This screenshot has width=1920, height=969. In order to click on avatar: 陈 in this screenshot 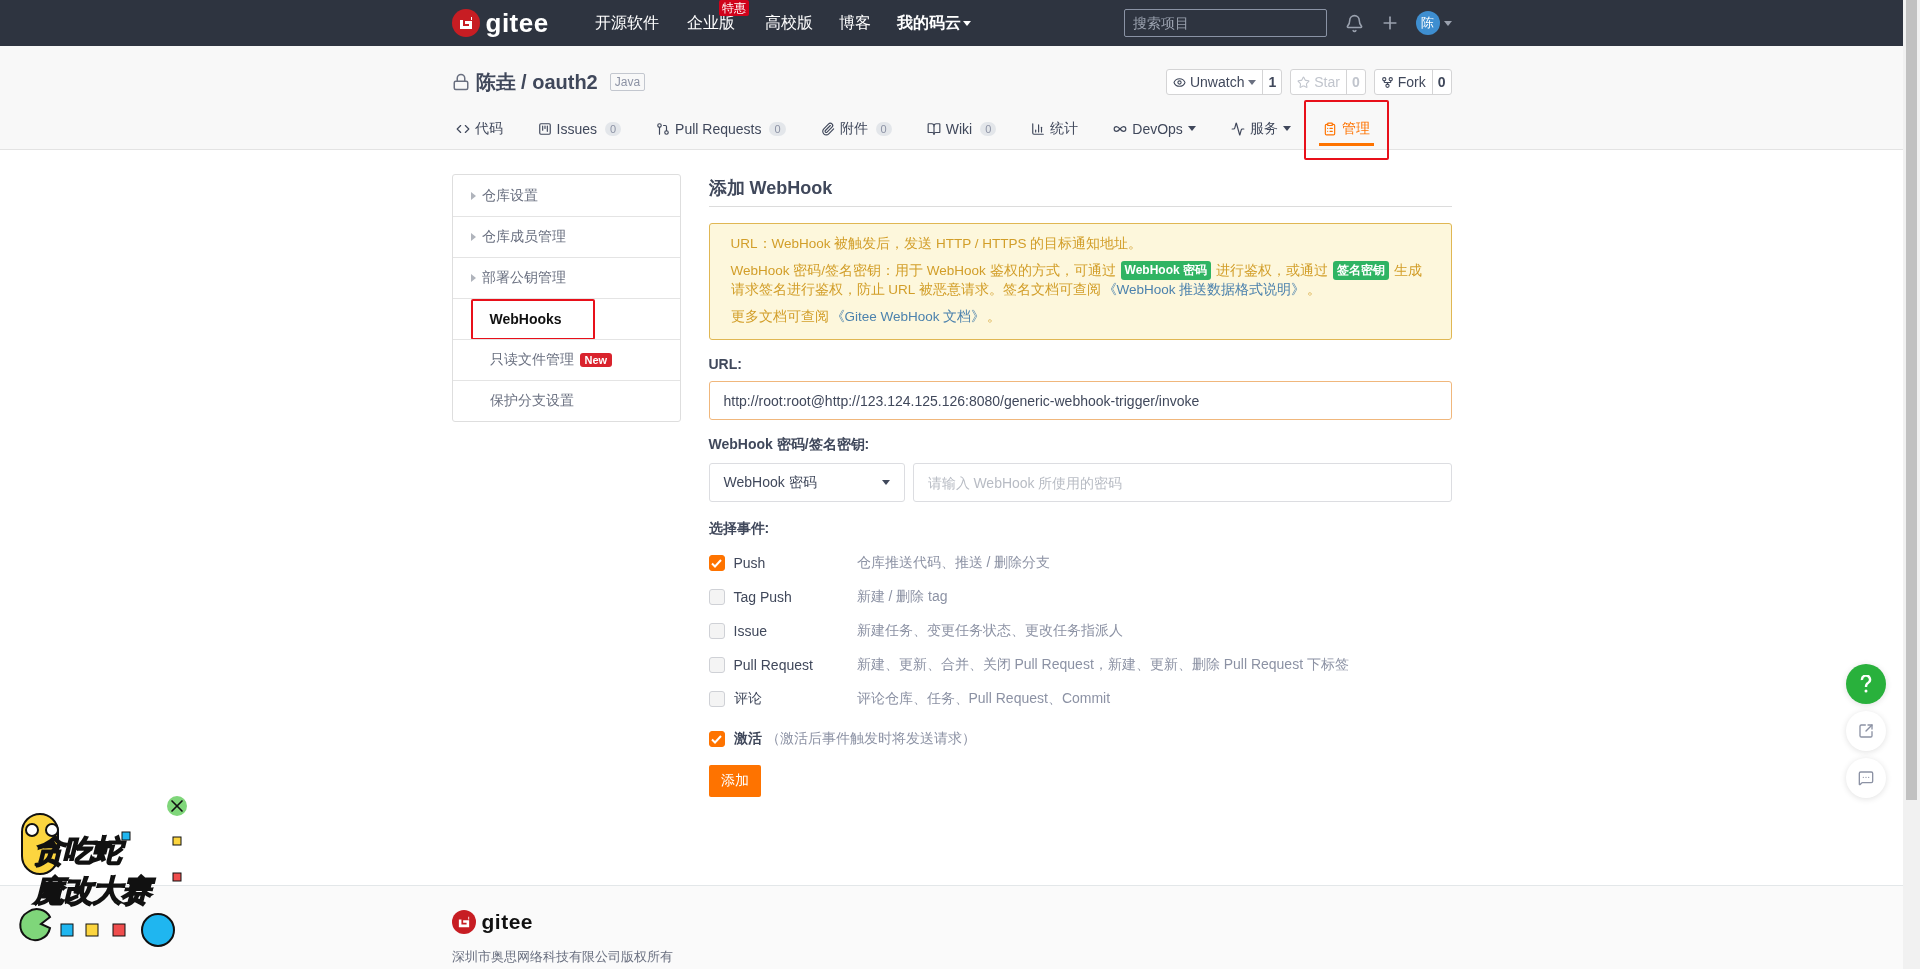, I will do `click(1427, 23)`.